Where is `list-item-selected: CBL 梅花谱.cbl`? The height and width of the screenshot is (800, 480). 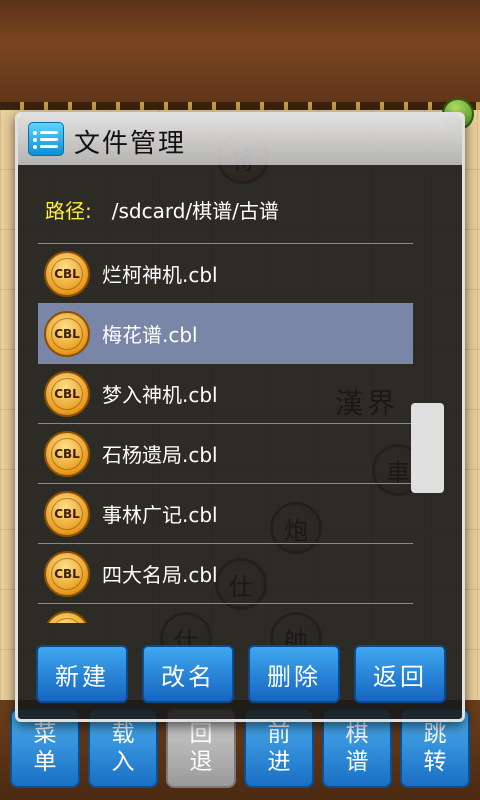 list-item-selected: CBL 梅花谱.cbl is located at coordinates (225, 334).